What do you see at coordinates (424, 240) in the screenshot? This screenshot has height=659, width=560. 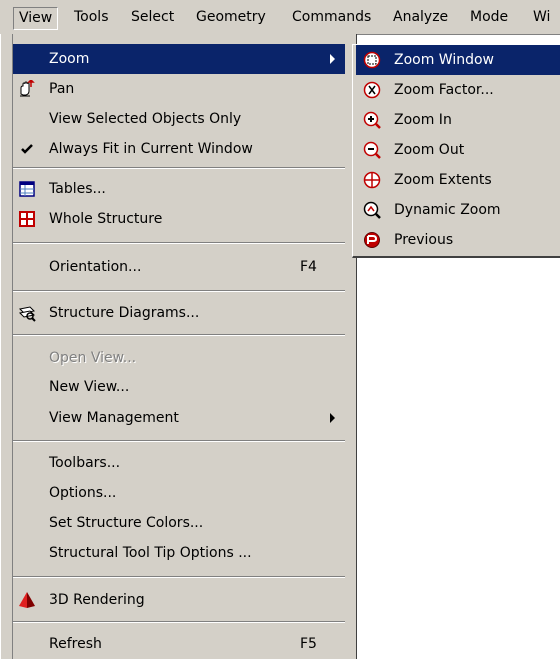 I see `submenu-item-label: Previous` at bounding box center [424, 240].